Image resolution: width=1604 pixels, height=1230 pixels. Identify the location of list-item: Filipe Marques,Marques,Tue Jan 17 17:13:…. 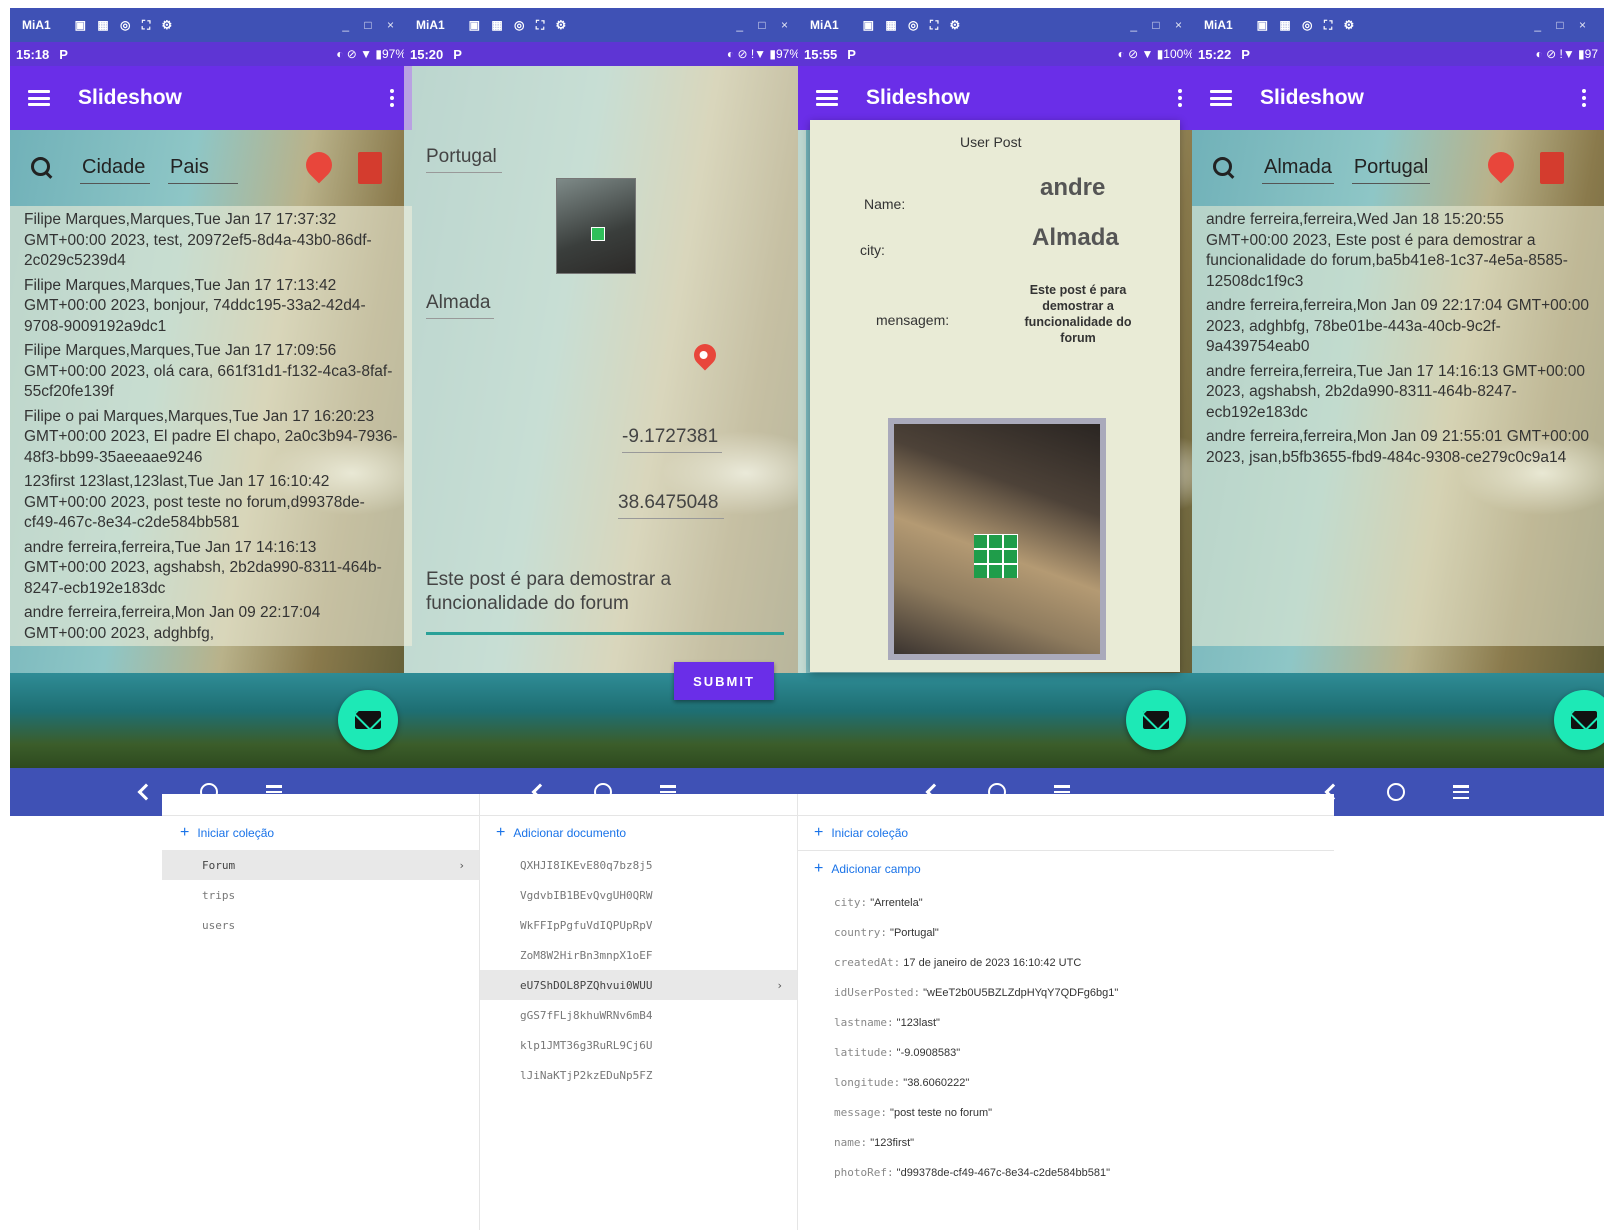
(211, 307).